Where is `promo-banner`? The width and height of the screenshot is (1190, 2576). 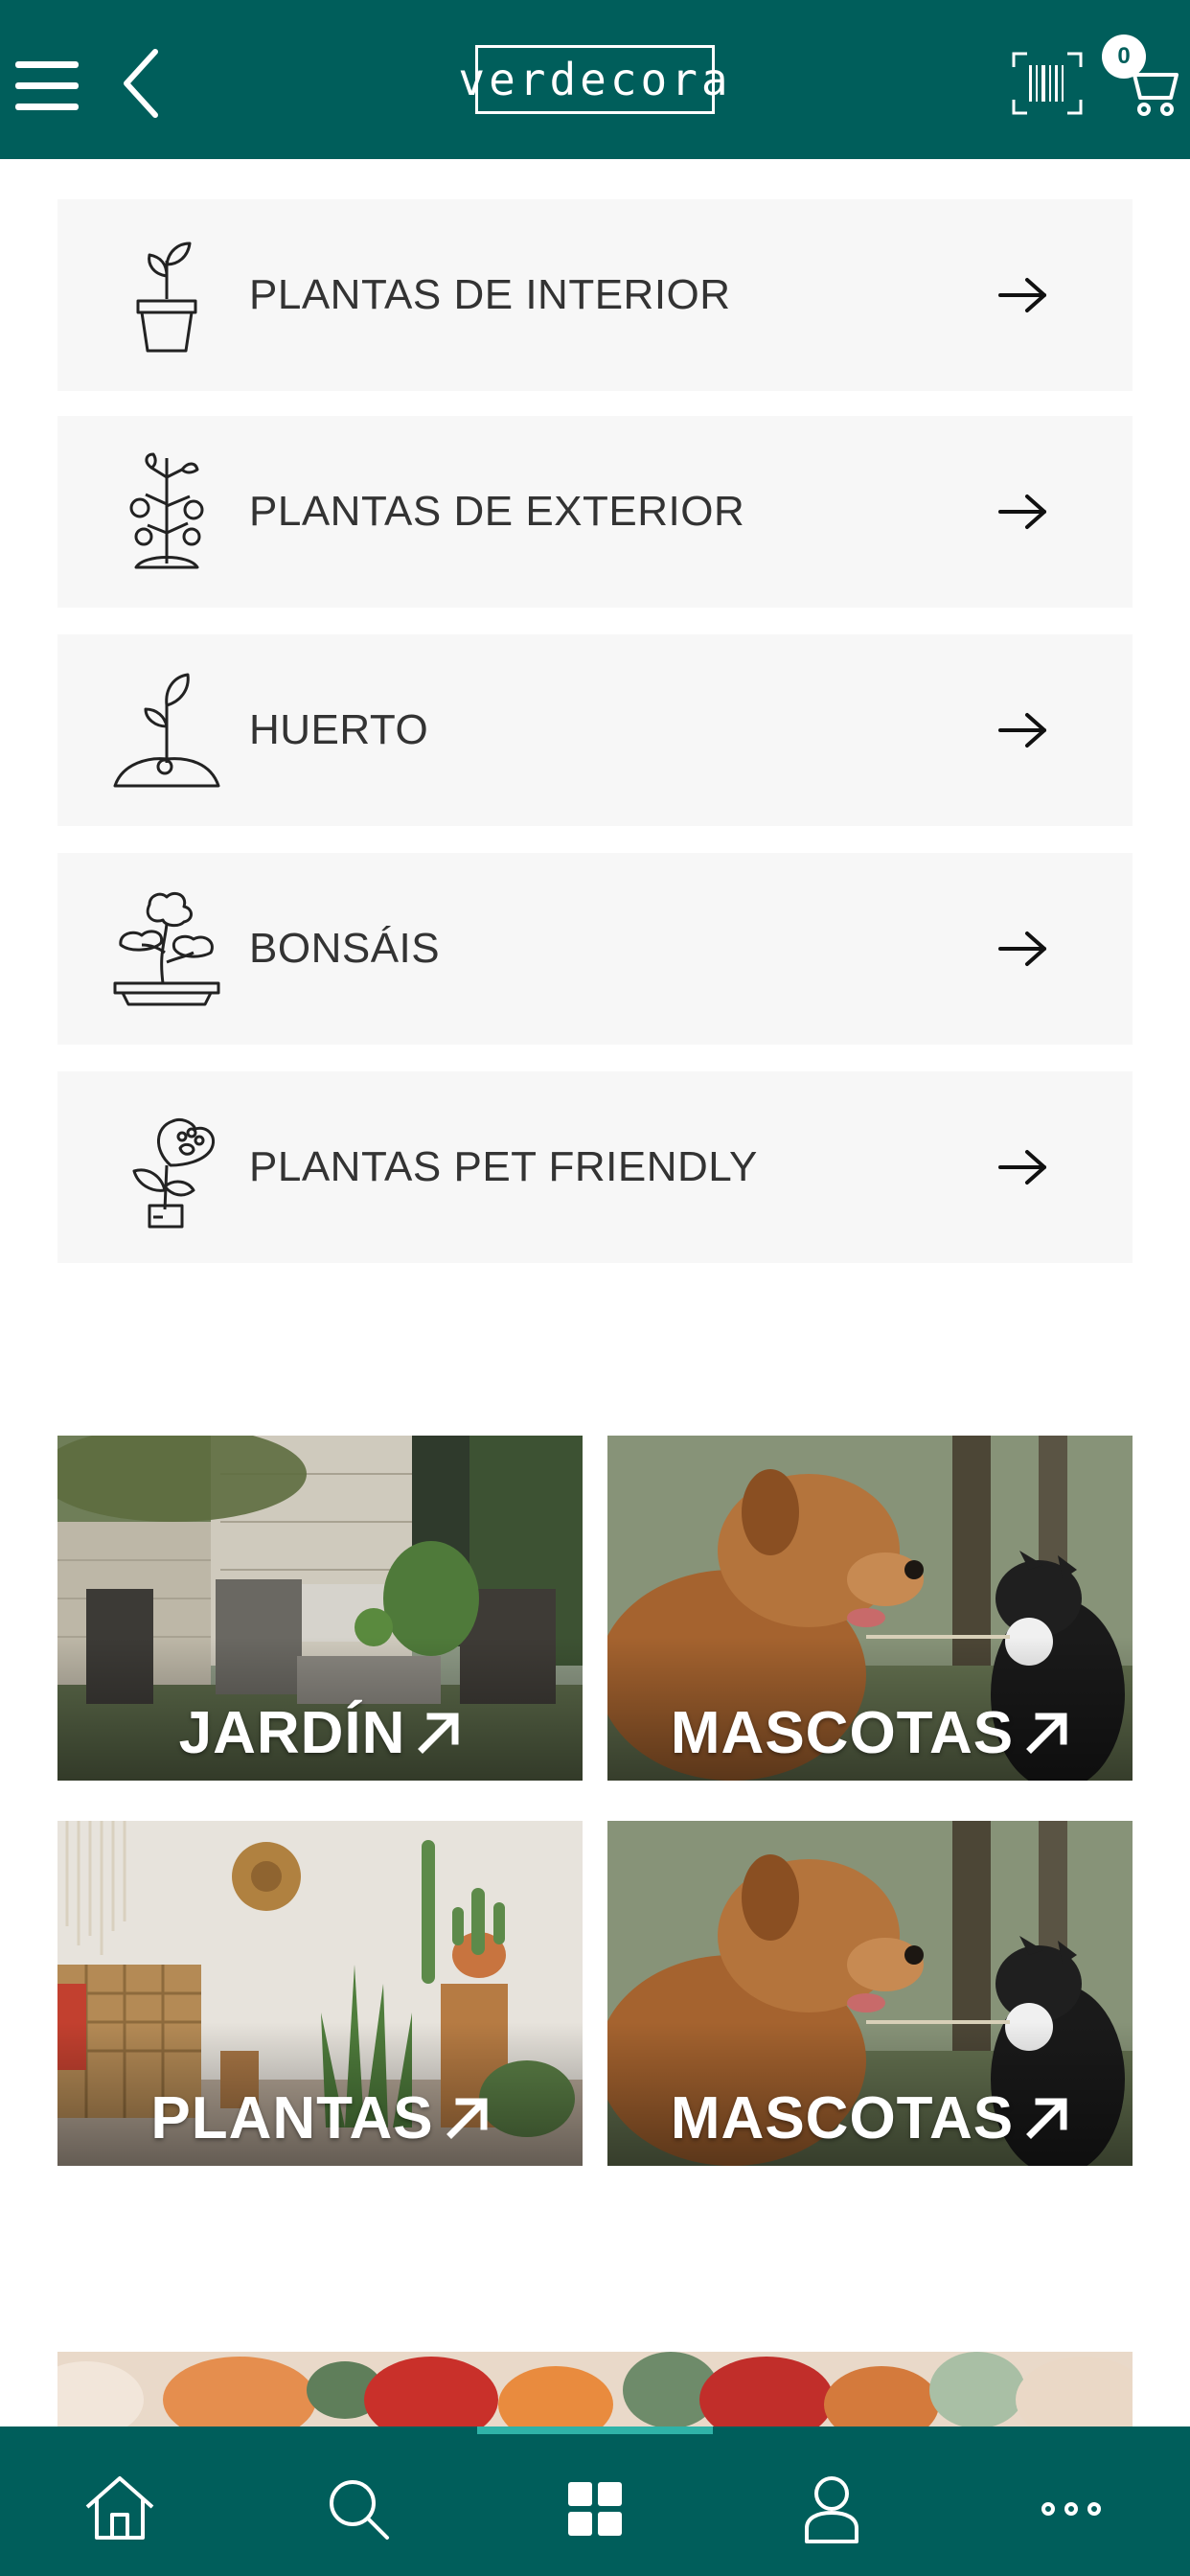 promo-banner is located at coordinates (595, 2390).